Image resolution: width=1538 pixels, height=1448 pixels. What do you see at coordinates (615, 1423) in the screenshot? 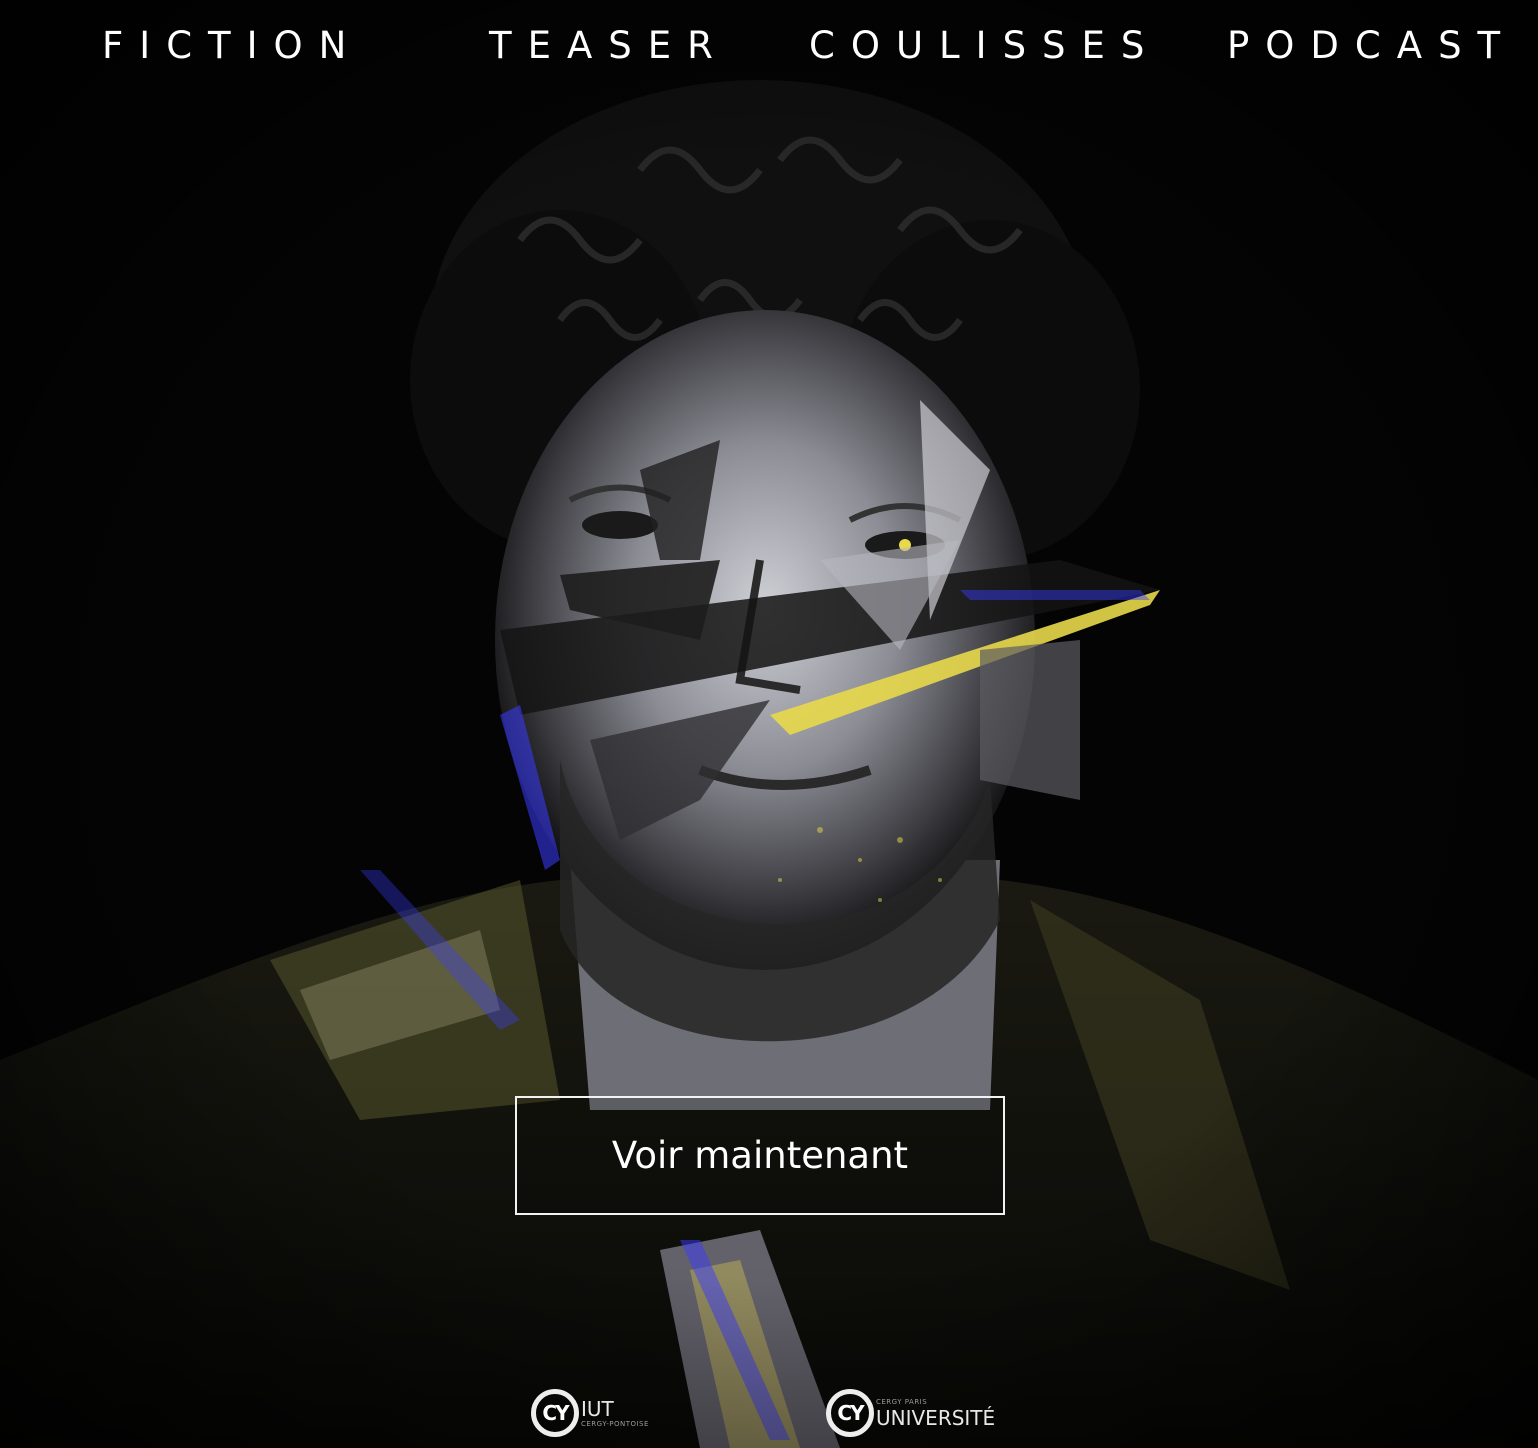
I see `iut-logo-subtitle: CERGY-PONTOISE` at bounding box center [615, 1423].